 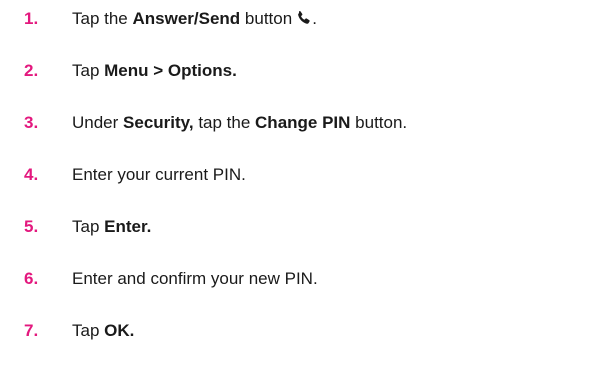 I want to click on step-item: 1. Tap the Answer/Send button., so click(x=299, y=19).